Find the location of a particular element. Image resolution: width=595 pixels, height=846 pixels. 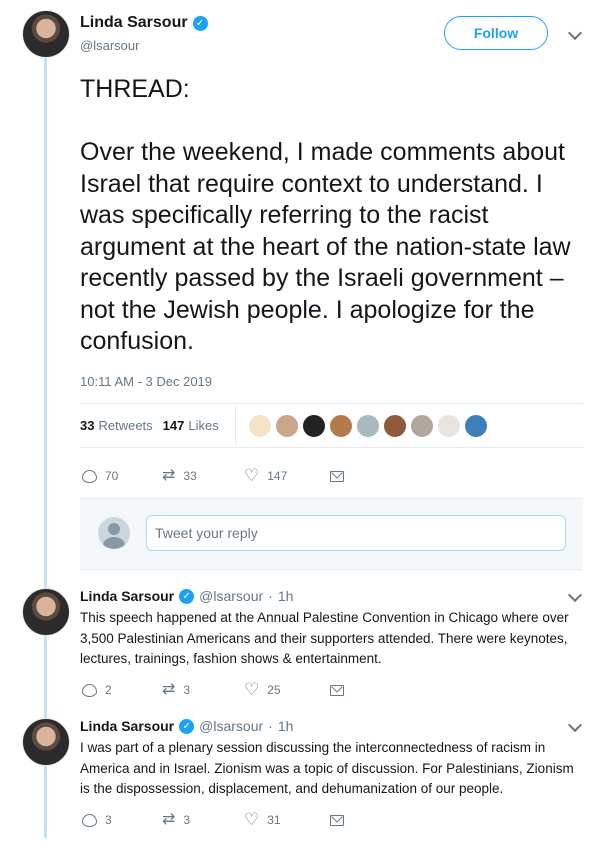

likes-stat: 147 Likes is located at coordinates (191, 425).